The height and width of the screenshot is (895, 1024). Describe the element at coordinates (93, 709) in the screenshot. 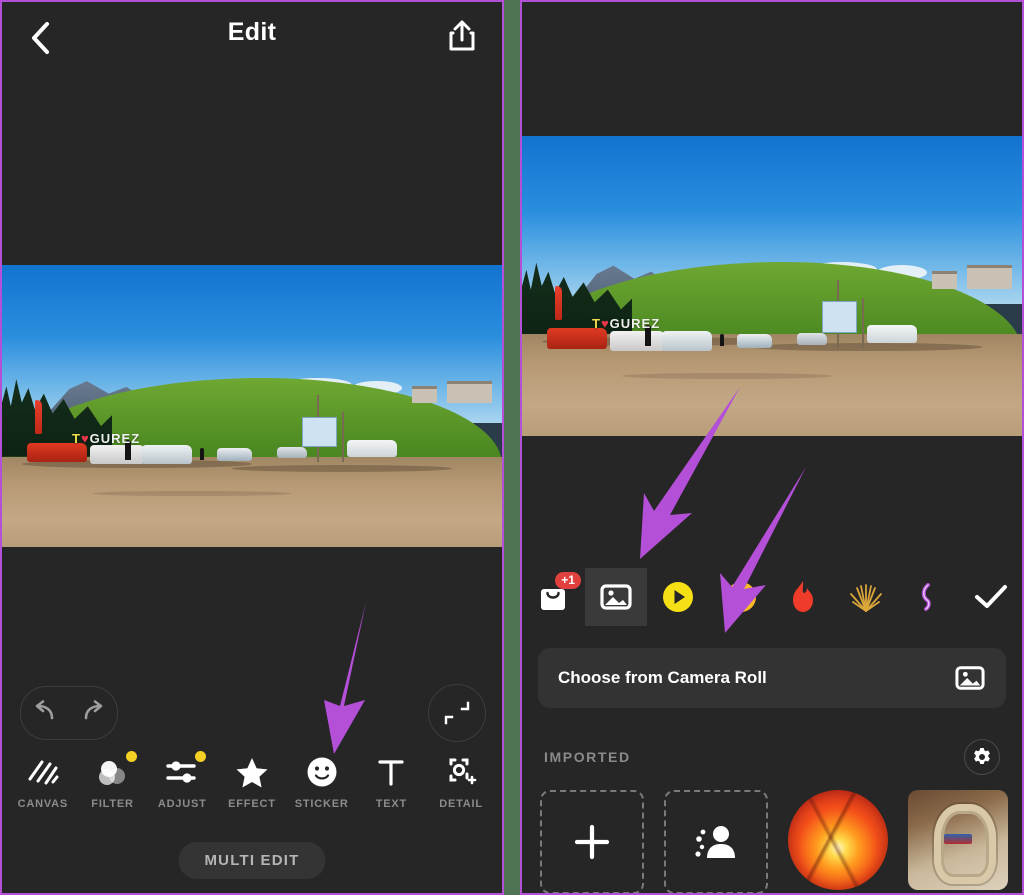

I see `redo-icon` at that location.